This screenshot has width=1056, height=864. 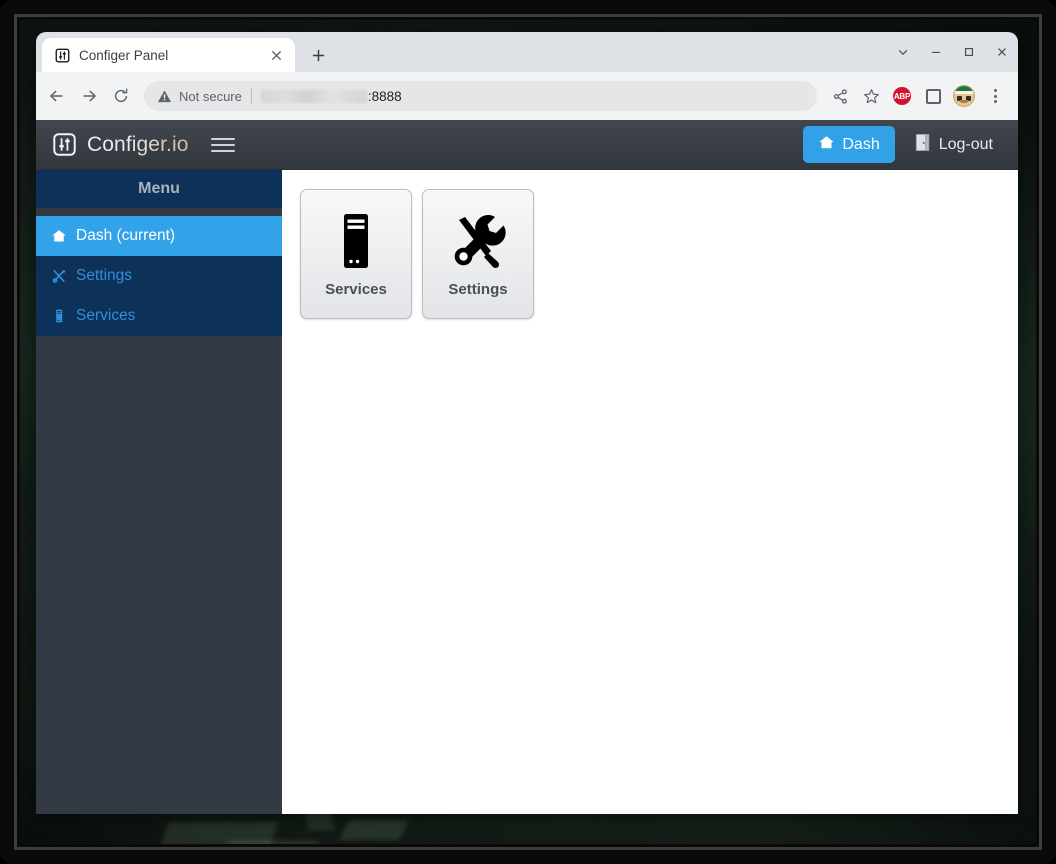 I want to click on browser-tab: Configer Panel, so click(x=168, y=55).